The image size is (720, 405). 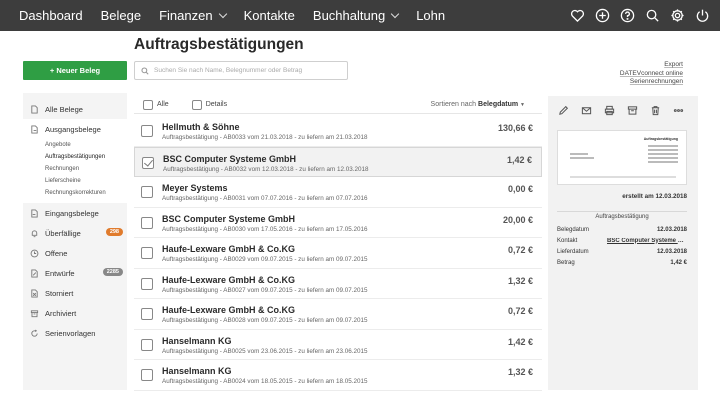 What do you see at coordinates (216, 104) in the screenshot?
I see `details-label: Details` at bounding box center [216, 104].